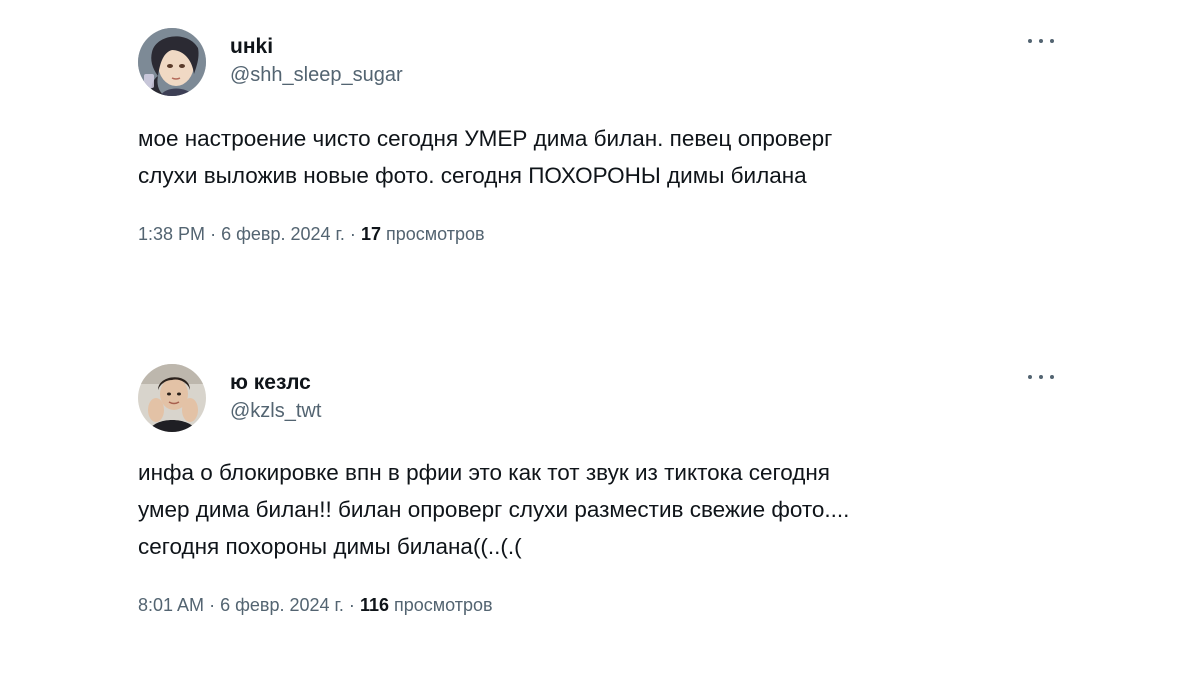 The height and width of the screenshot is (675, 1200). I want to click on display-name: uнki, so click(316, 47).